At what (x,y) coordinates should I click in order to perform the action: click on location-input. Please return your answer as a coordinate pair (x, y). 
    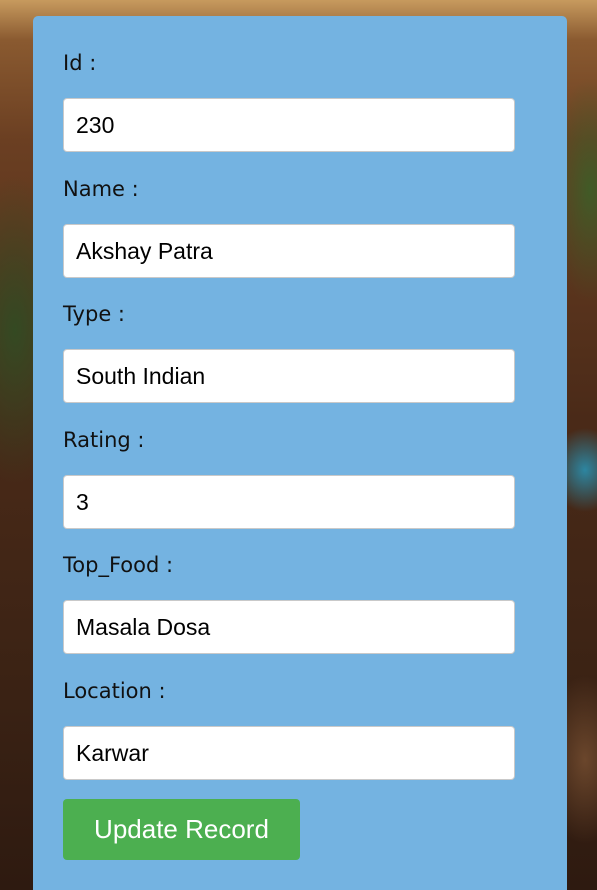
    Looking at the image, I should click on (289, 753).